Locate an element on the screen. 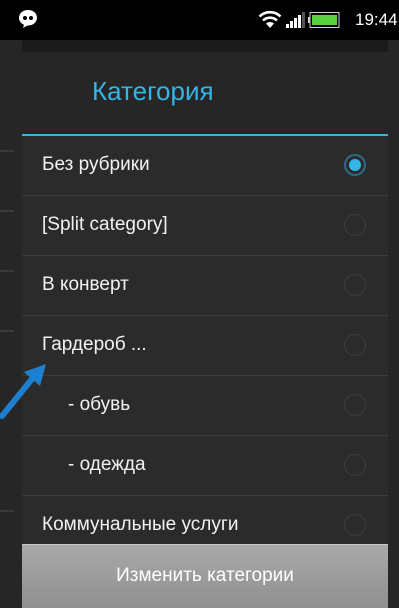 Image resolution: width=399 pixels, height=608 pixels. signal-icon is located at coordinates (295, 20).